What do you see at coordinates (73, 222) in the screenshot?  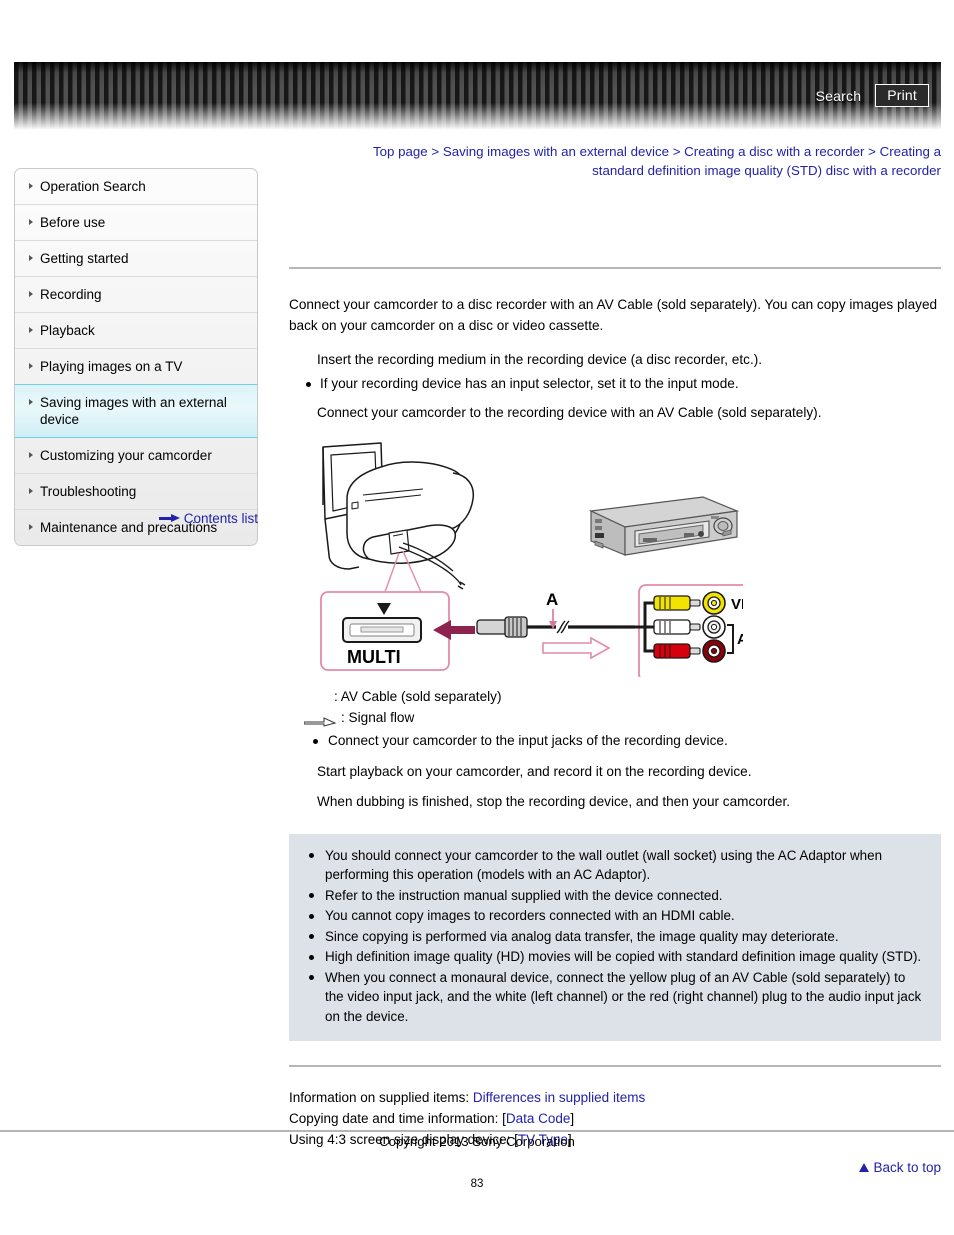 I see `sidebar-item-label: Before use` at bounding box center [73, 222].